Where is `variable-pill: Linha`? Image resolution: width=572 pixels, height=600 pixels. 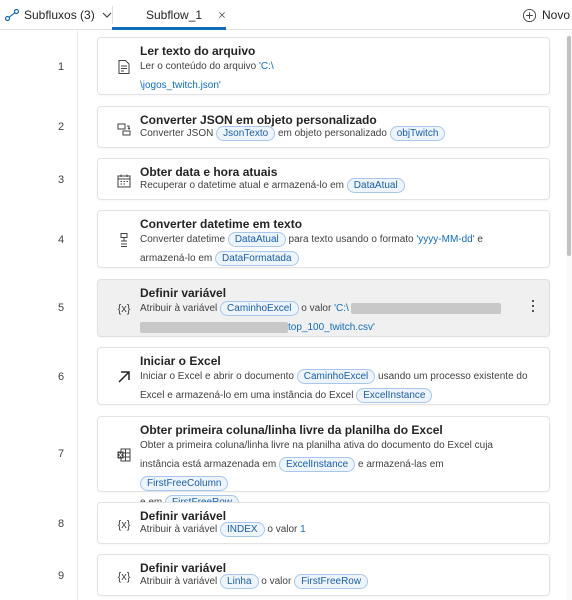 variable-pill: Linha is located at coordinates (239, 581).